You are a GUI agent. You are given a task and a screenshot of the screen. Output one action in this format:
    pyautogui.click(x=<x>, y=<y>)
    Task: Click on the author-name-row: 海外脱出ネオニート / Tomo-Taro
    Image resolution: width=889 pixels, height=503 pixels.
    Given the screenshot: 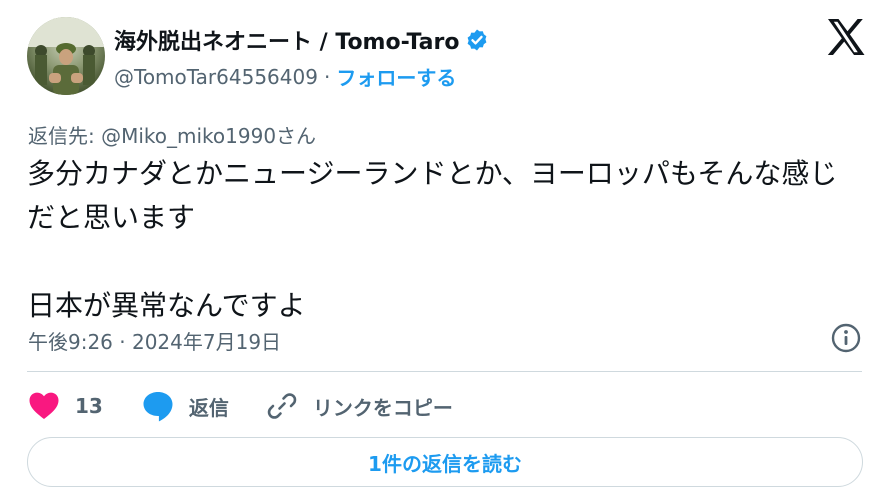 What is the action you would take?
    pyautogui.click(x=301, y=40)
    